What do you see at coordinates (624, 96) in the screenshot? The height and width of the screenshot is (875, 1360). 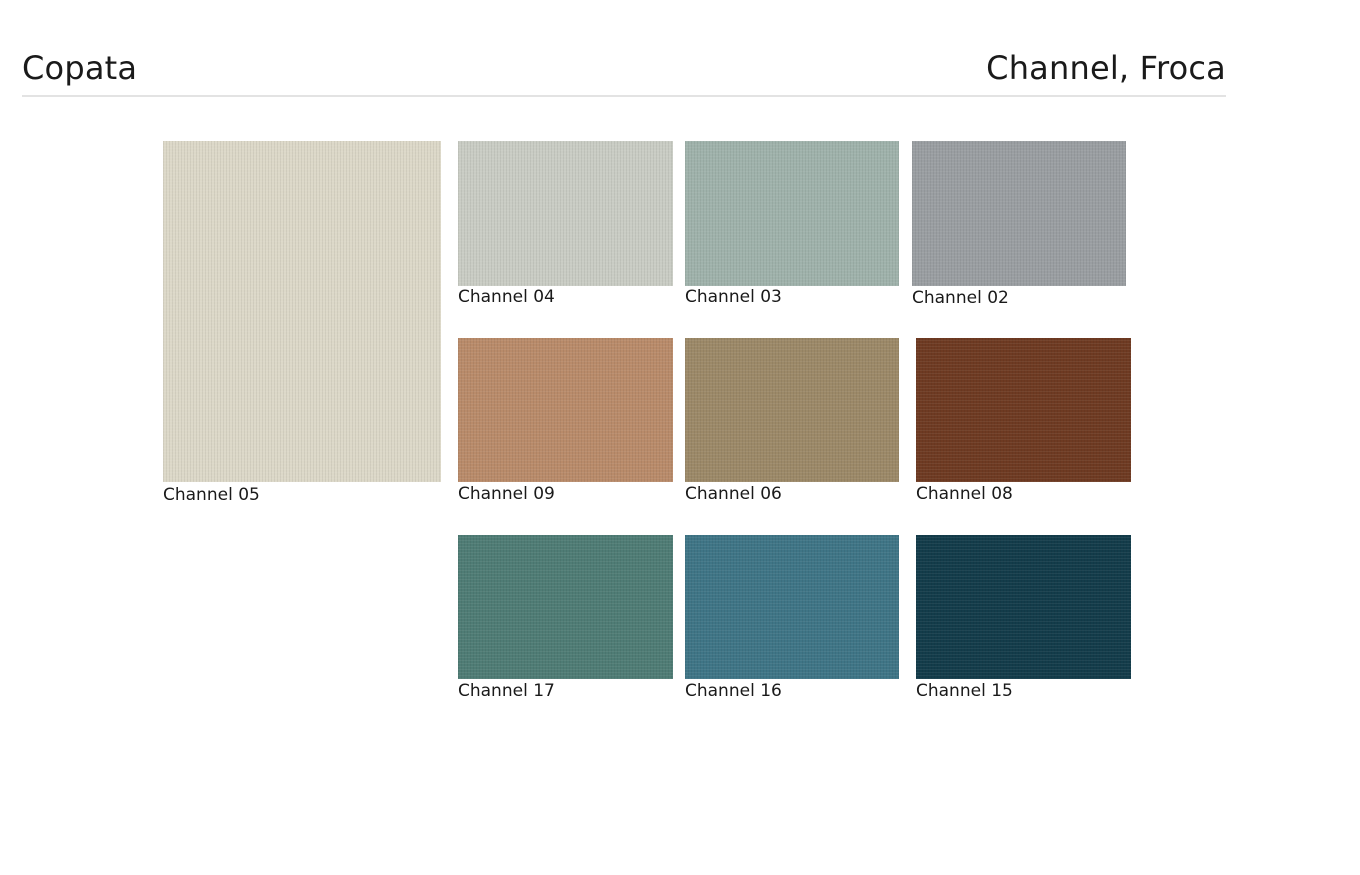 I see `header-divider` at bounding box center [624, 96].